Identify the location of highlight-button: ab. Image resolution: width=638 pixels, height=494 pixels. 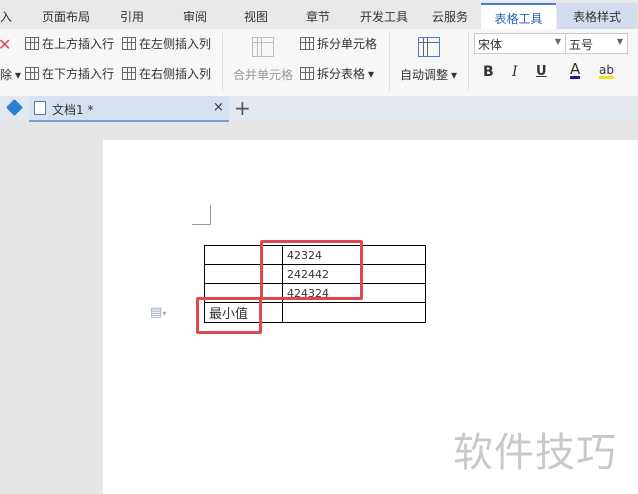
(606, 71).